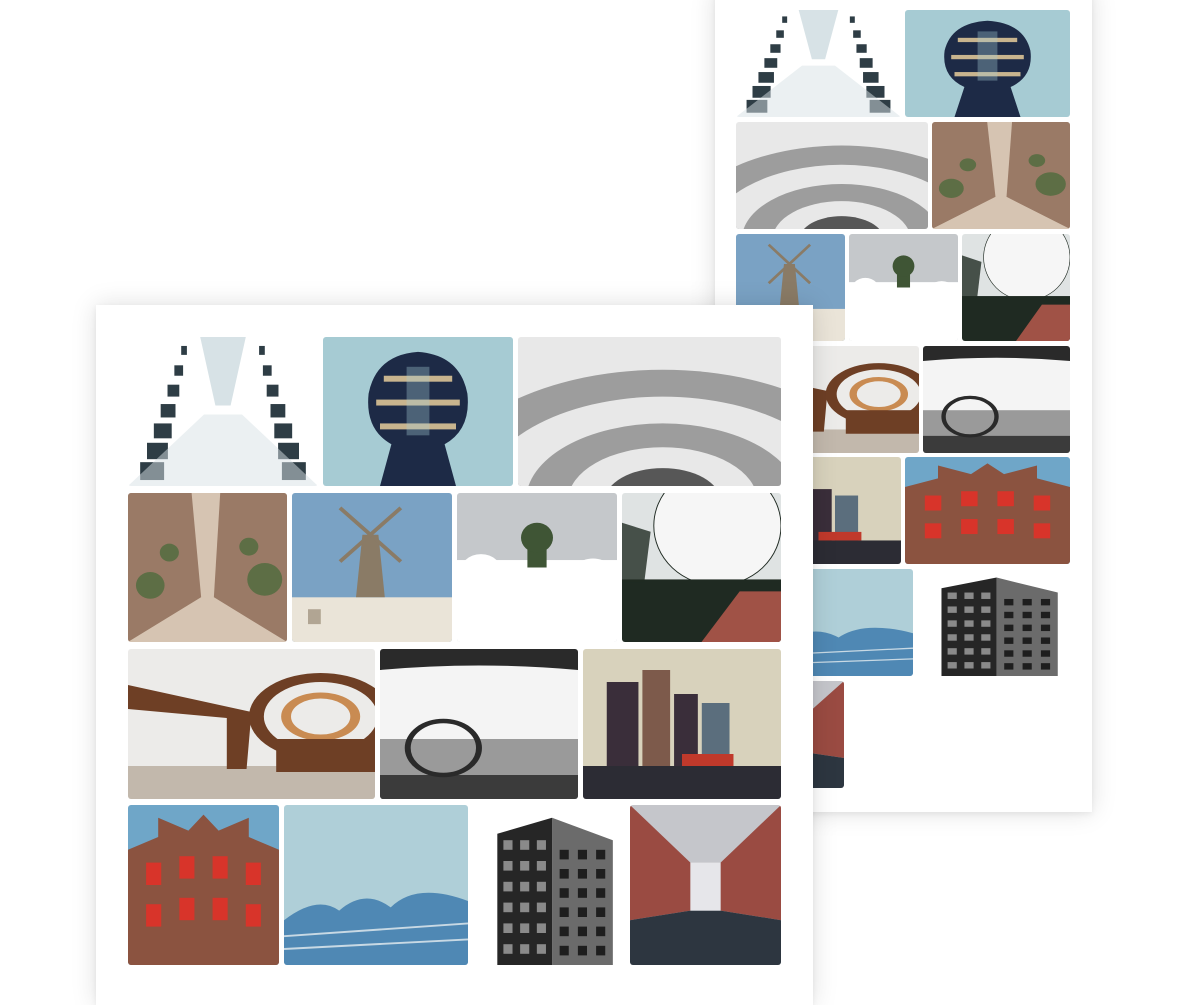 The height and width of the screenshot is (1005, 1188). I want to click on gallery-photo-elbphilharmonie, so click(376, 885).